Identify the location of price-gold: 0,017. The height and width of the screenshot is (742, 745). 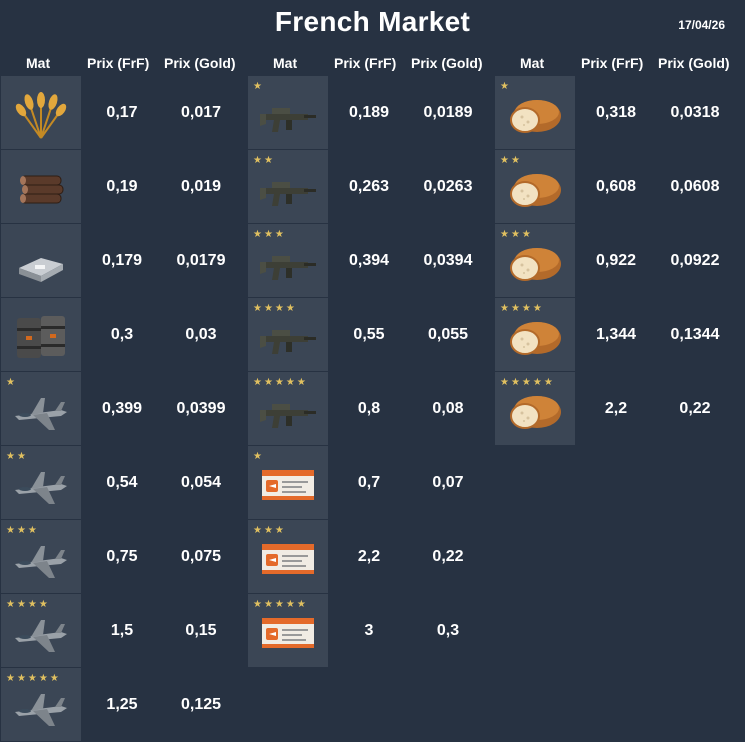
(201, 112).